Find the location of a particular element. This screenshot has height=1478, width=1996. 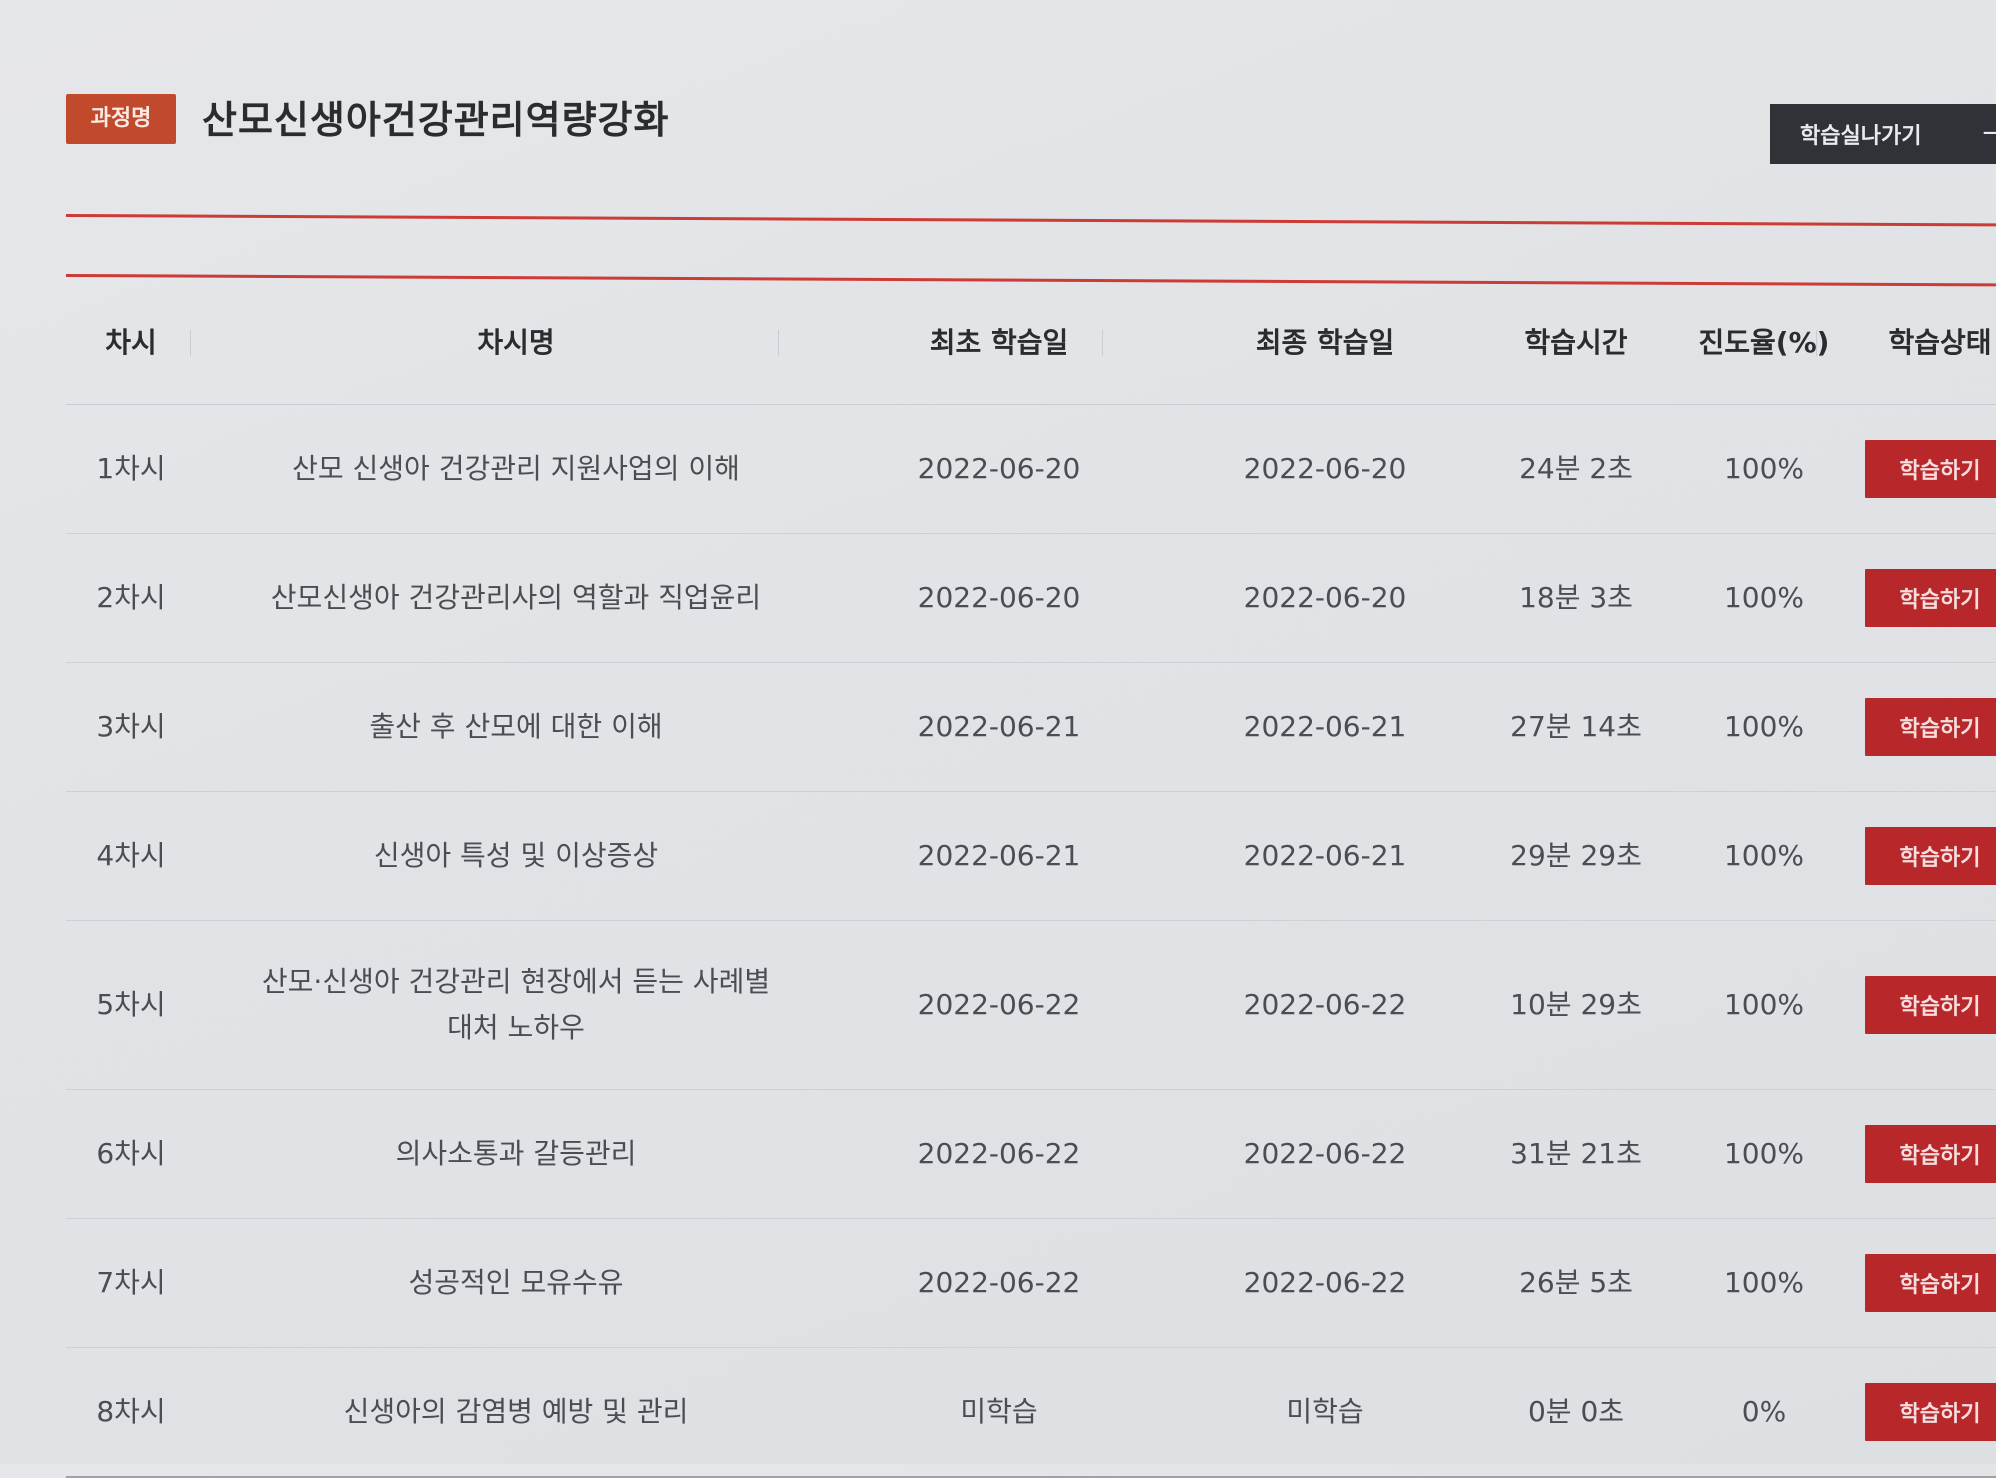

session-name: 신생아 특성 및 이상증상 is located at coordinates (516, 855).